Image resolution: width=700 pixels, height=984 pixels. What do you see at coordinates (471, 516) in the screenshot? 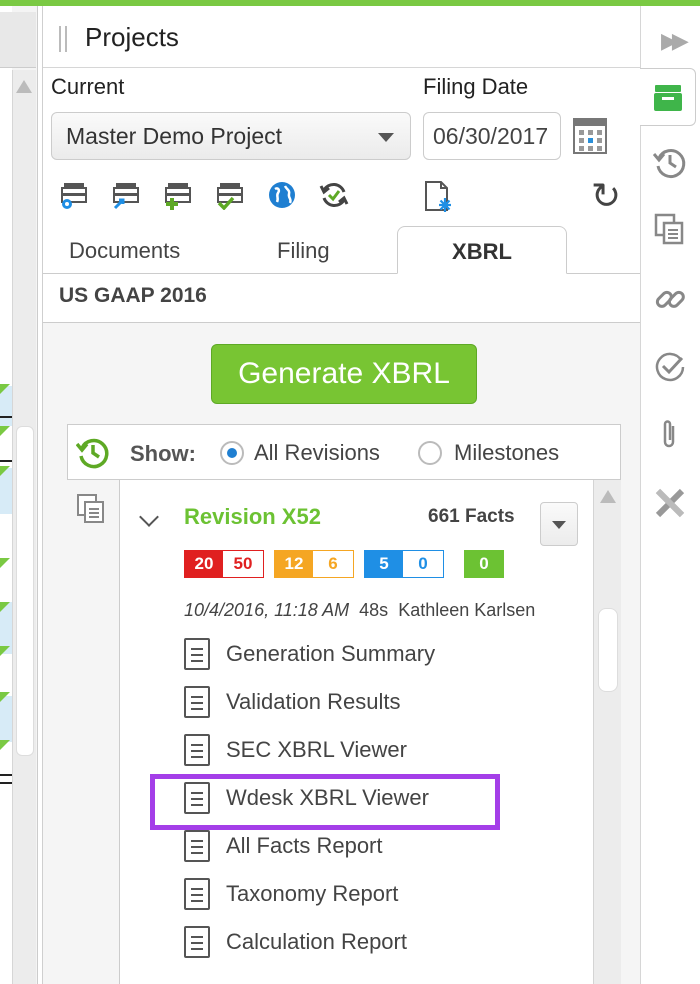
I see `revision-facts-count: 661 Facts` at bounding box center [471, 516].